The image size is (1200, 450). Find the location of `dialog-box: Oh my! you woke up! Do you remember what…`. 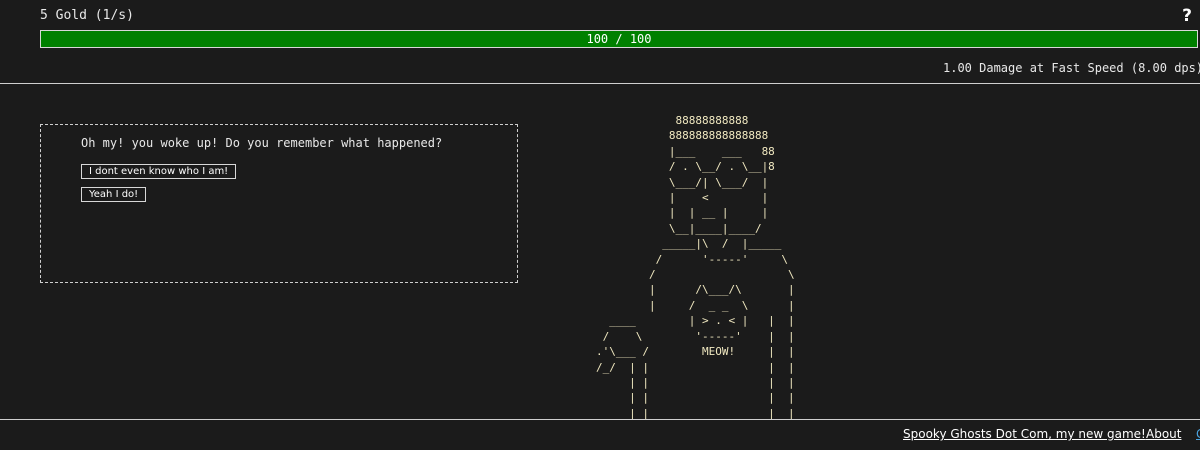

dialog-box: Oh my! you woke up! Do you remember what… is located at coordinates (279, 203).